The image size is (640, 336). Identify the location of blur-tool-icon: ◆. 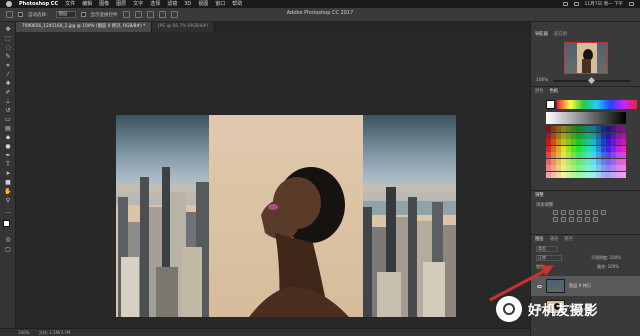
(8, 137).